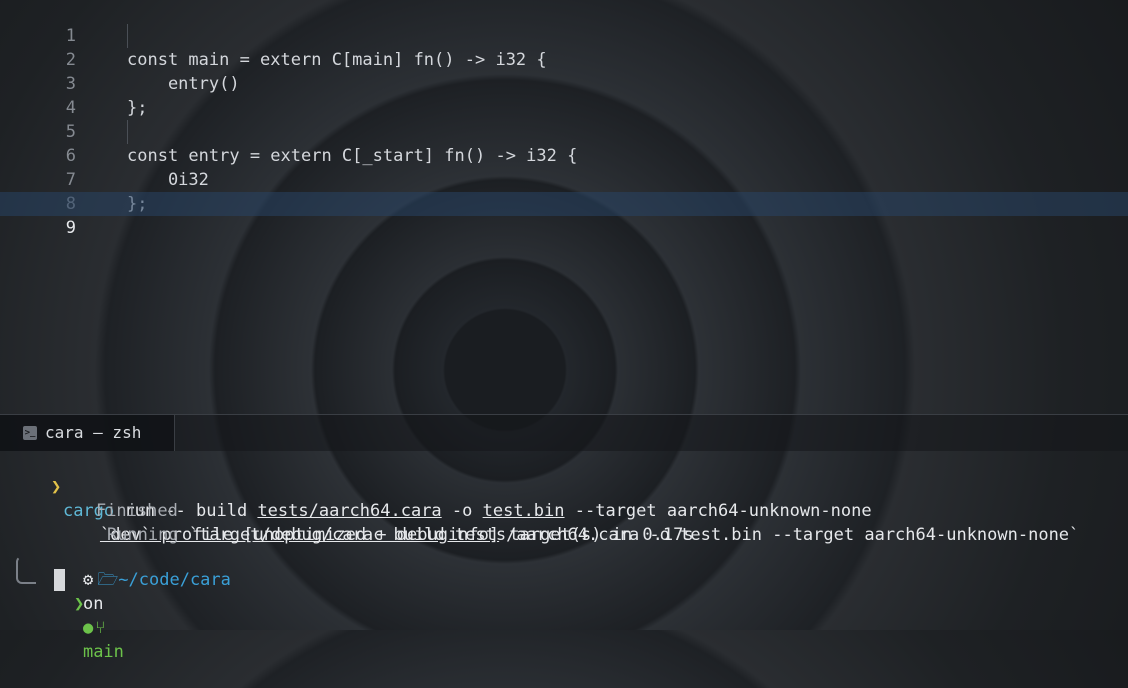 The image size is (1128, 688). I want to click on terminal-cursor, so click(59, 580).